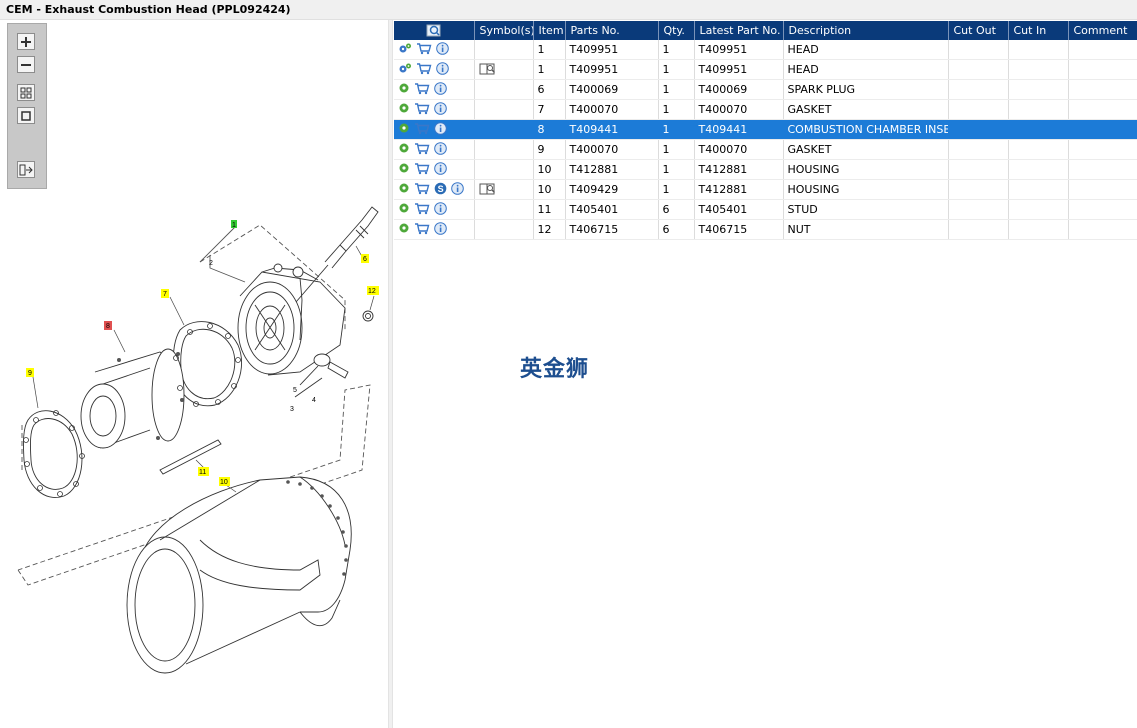 This screenshot has width=1137, height=728. What do you see at coordinates (26, 115) in the screenshot?
I see `actual-size-button` at bounding box center [26, 115].